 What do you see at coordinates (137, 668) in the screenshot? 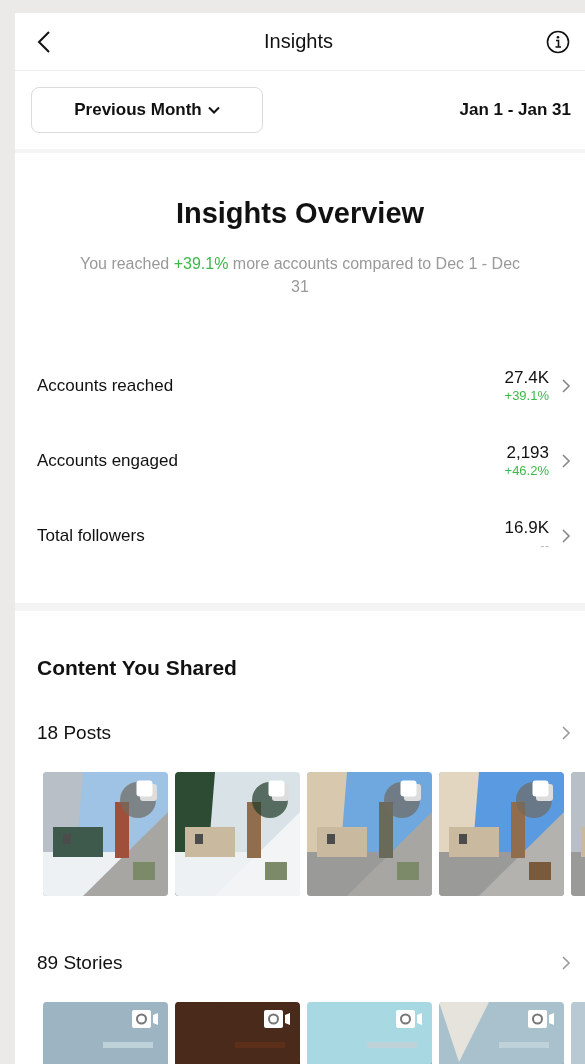
I see `section-title: Content You Shared` at bounding box center [137, 668].